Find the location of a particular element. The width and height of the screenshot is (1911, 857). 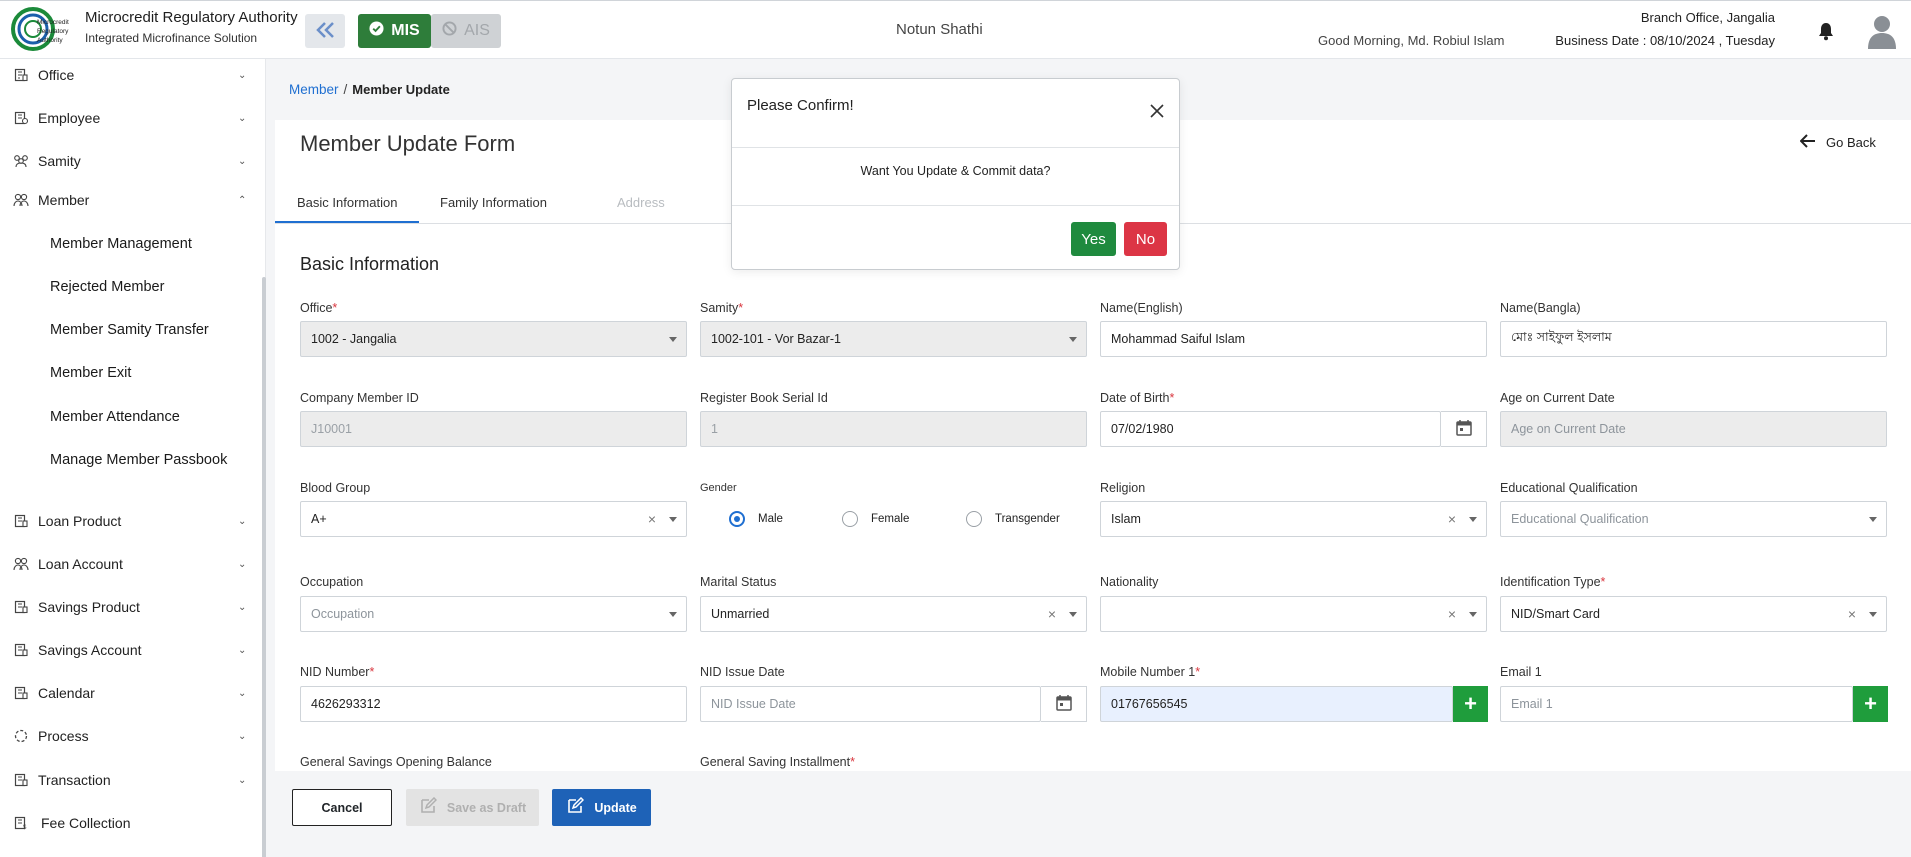

sidebar-item-fee-collection: $ Fee Collection is located at coordinates (129, 823).